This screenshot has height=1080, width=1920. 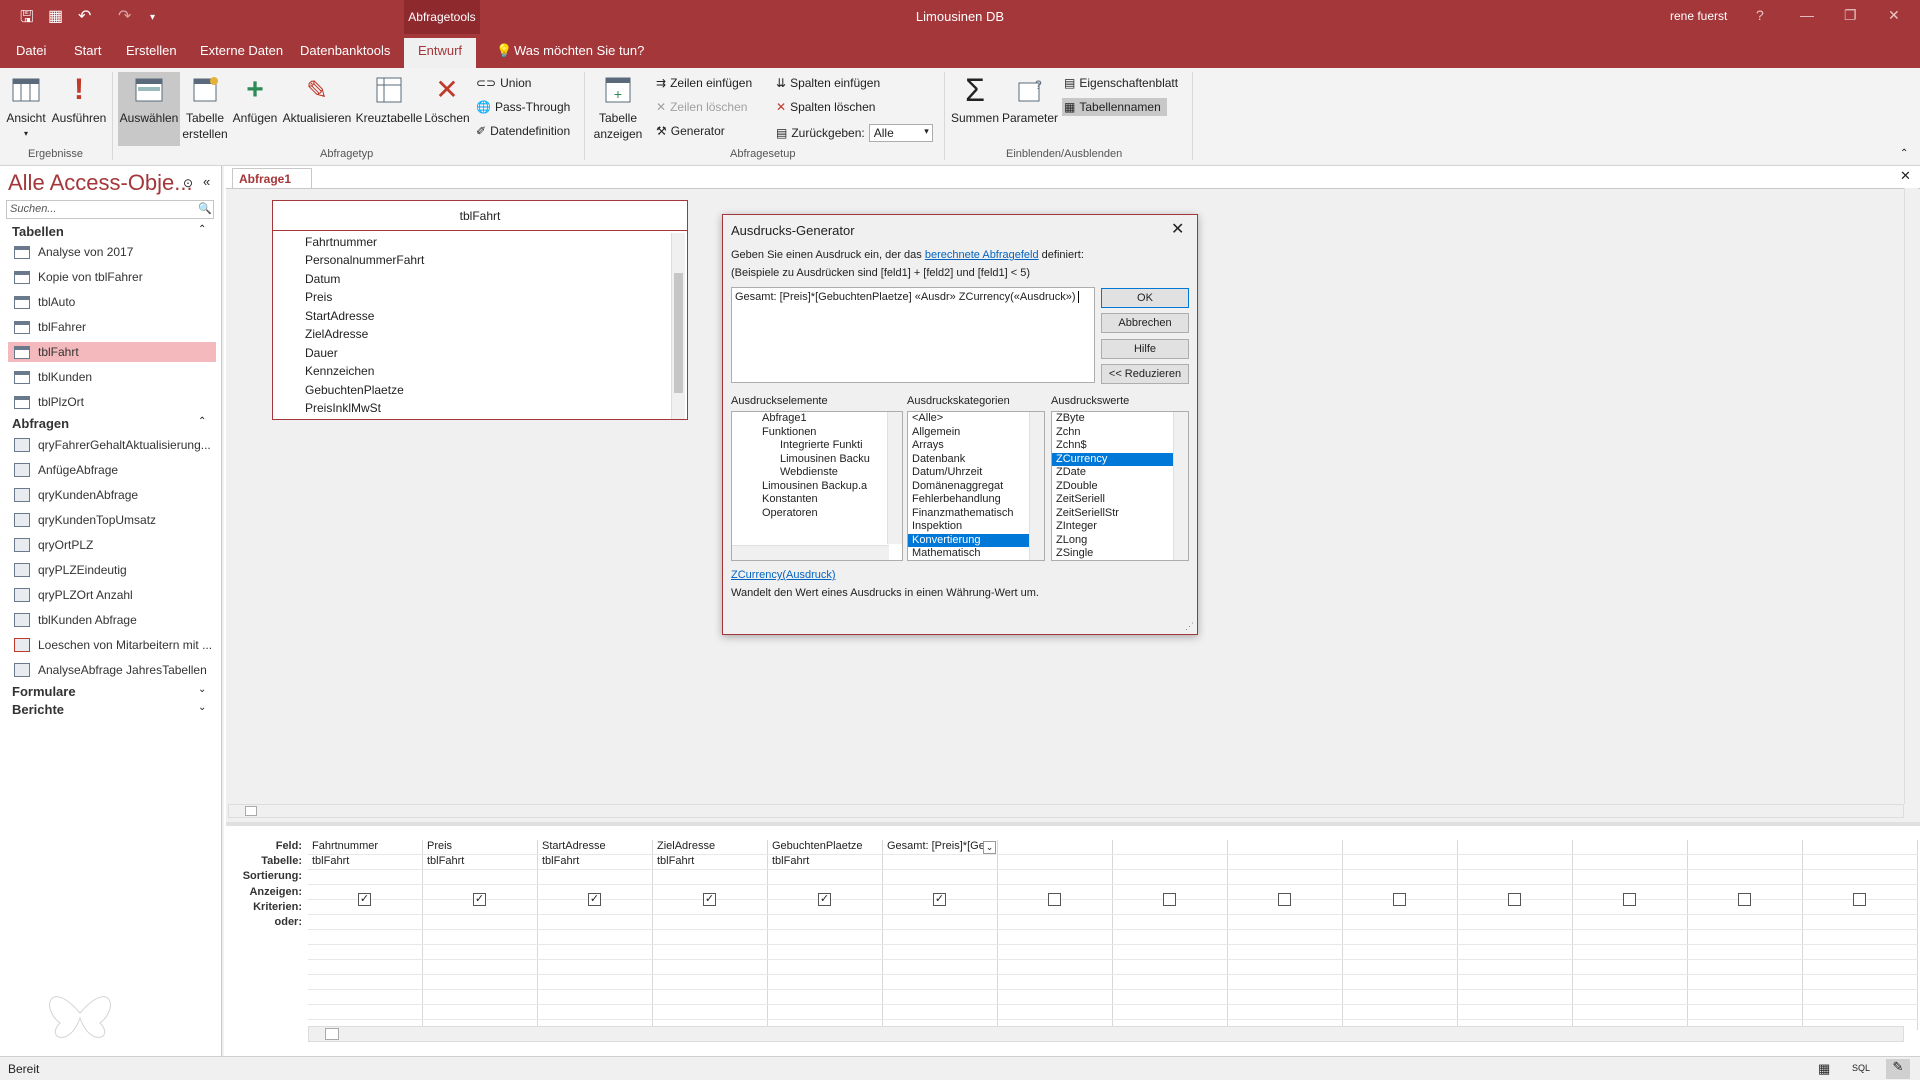 I want to click on nav-group-tabellen: Tabellen, so click(x=38, y=231).